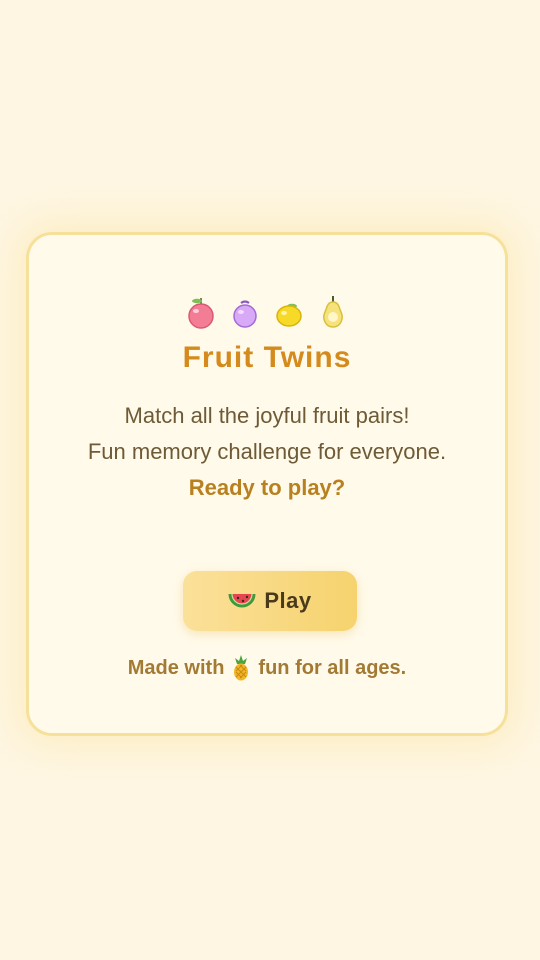 This screenshot has height=960, width=540. I want to click on peach-icon, so click(201, 313).